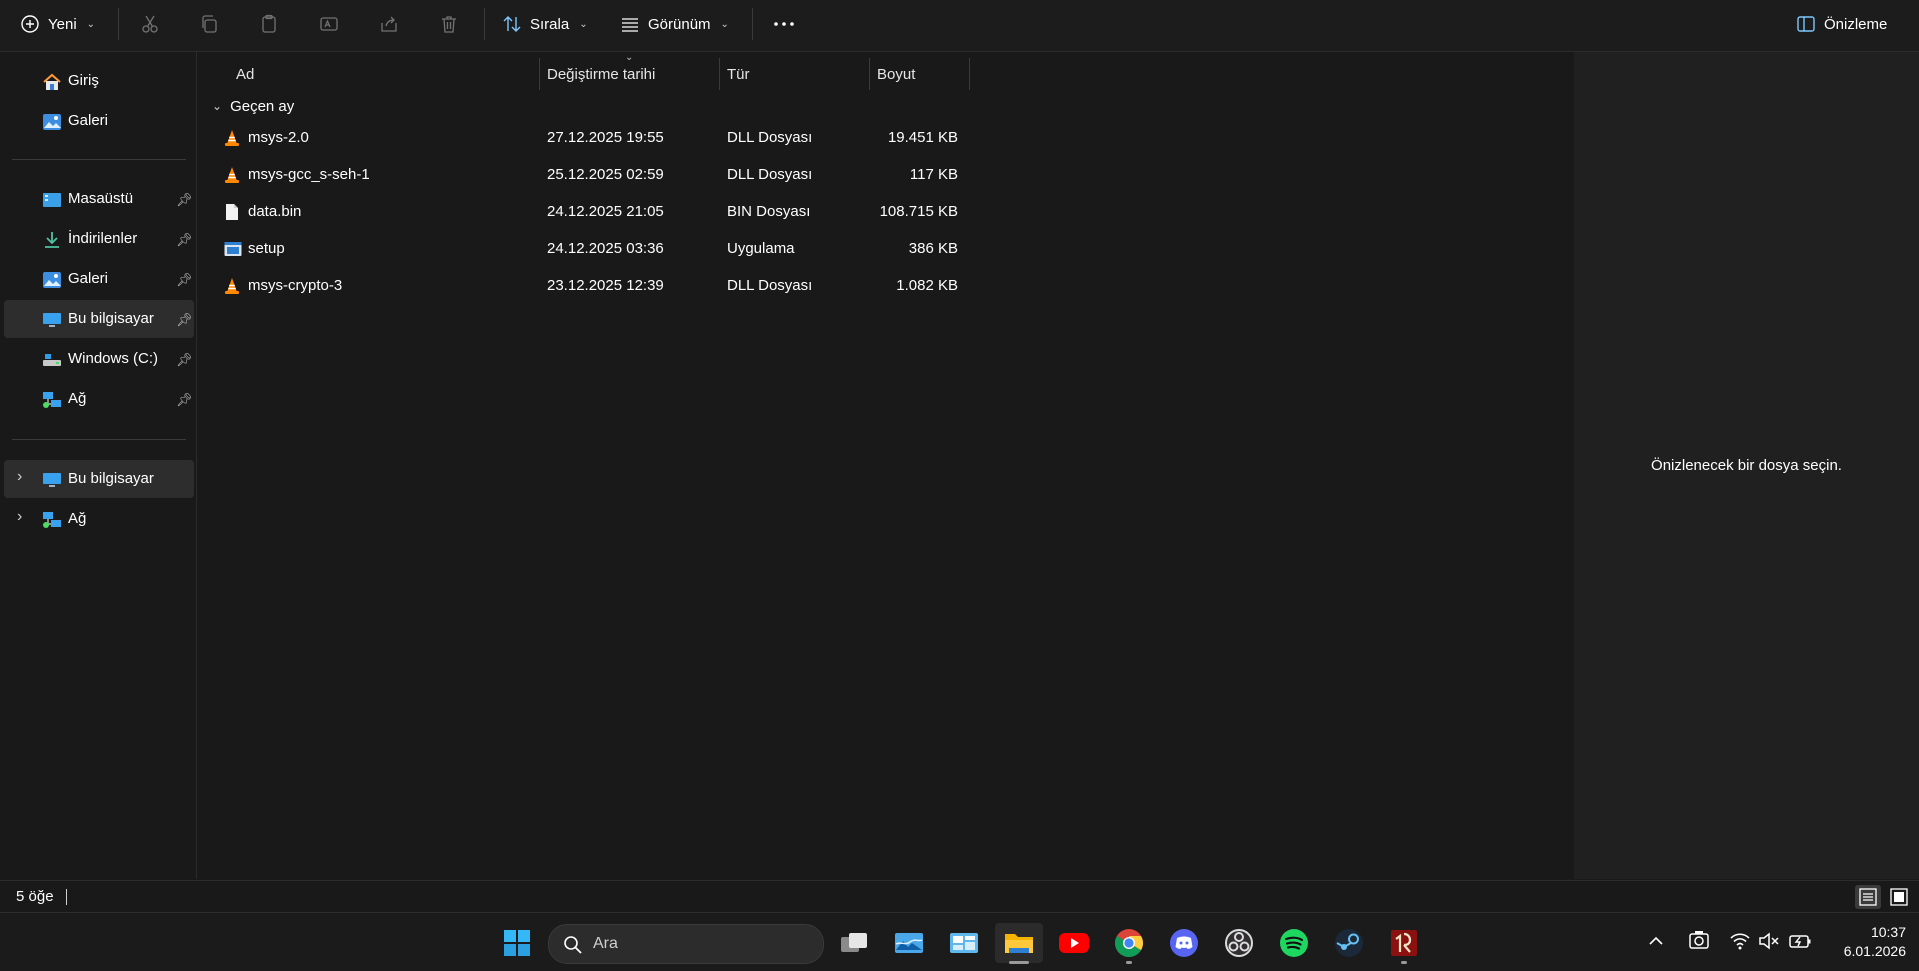  Describe the element at coordinates (269, 24) in the screenshot. I see `paste-button` at that location.